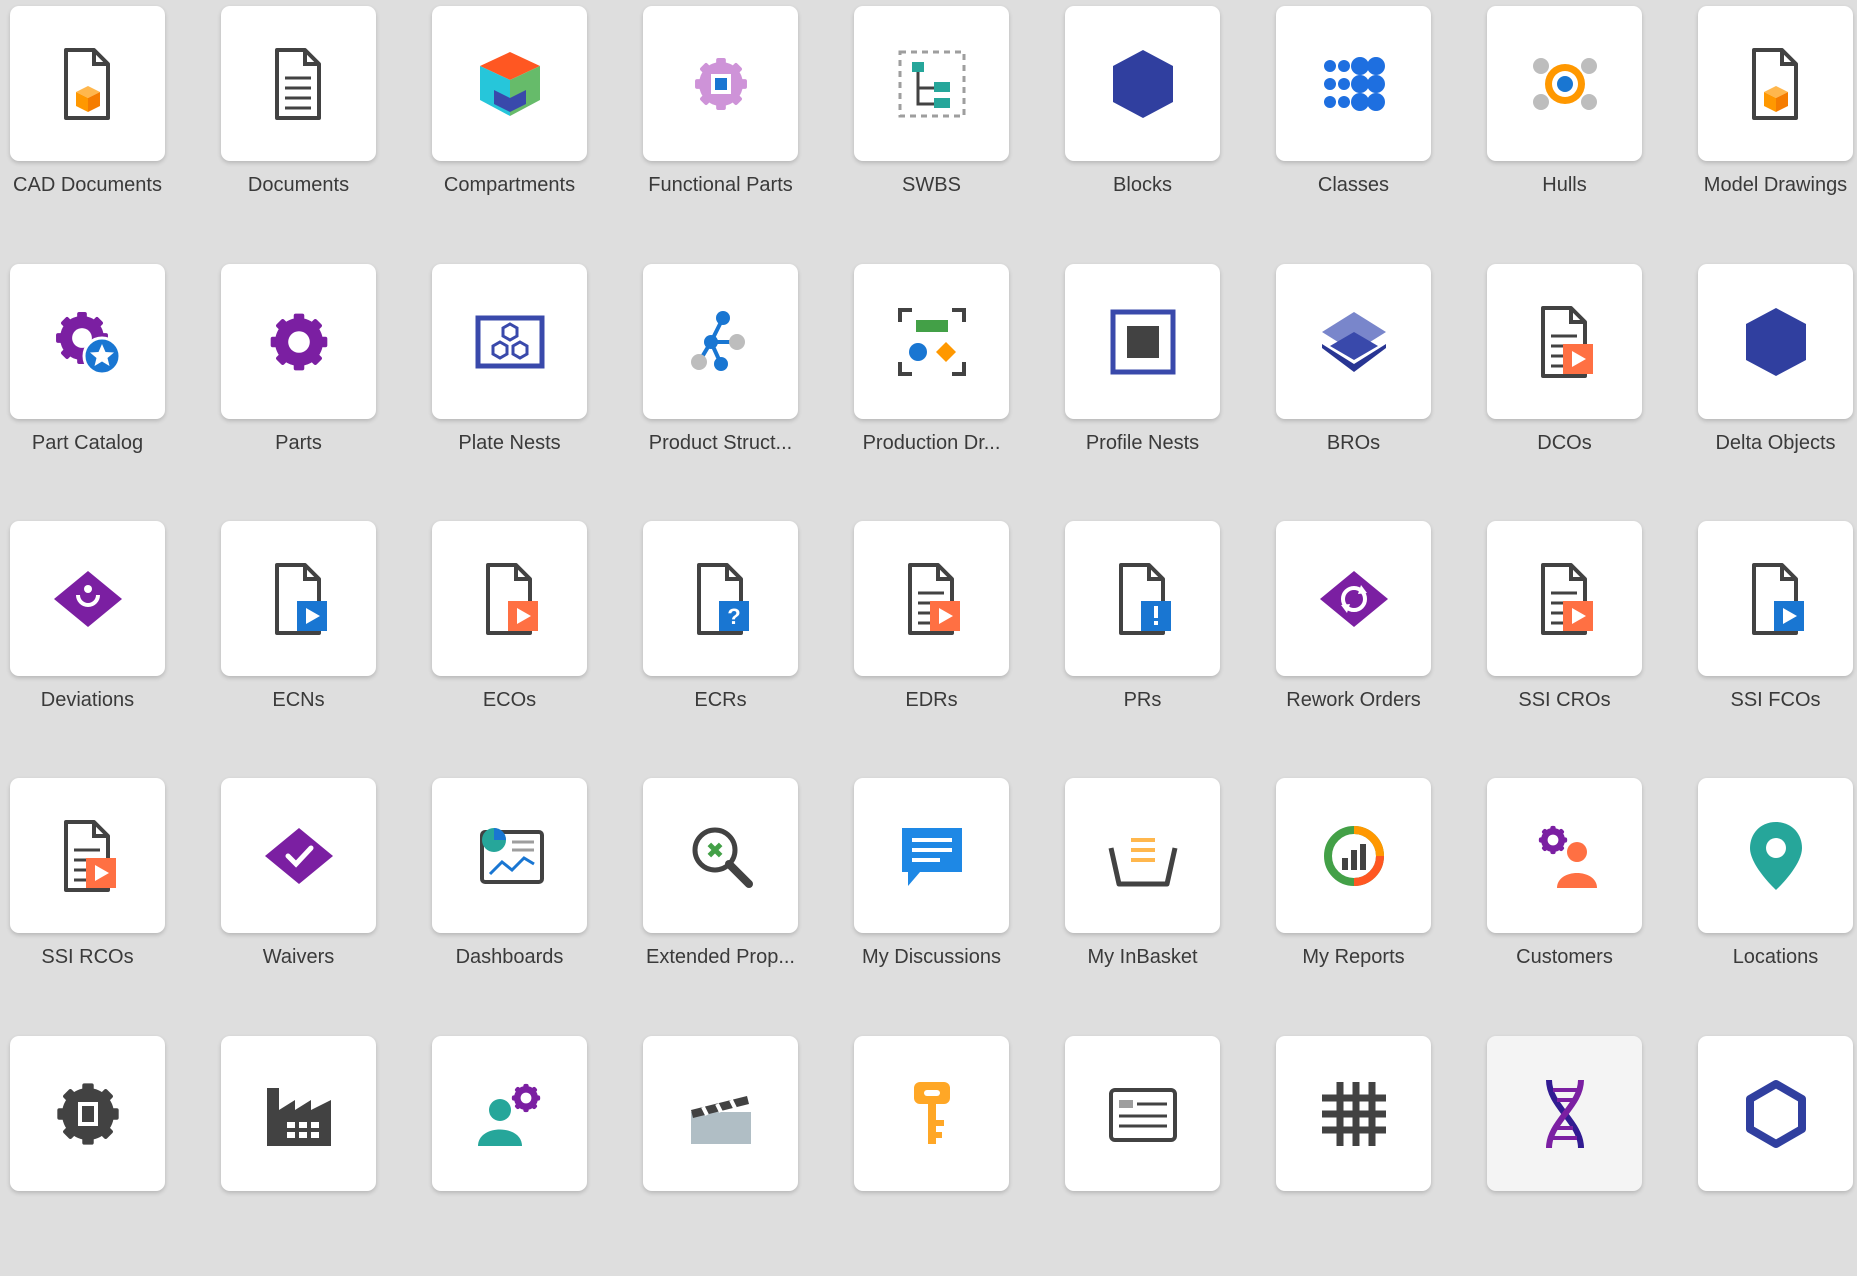 The width and height of the screenshot is (1857, 1276). I want to click on app-tile-profile-nests: Profile Nests, so click(1170, 384).